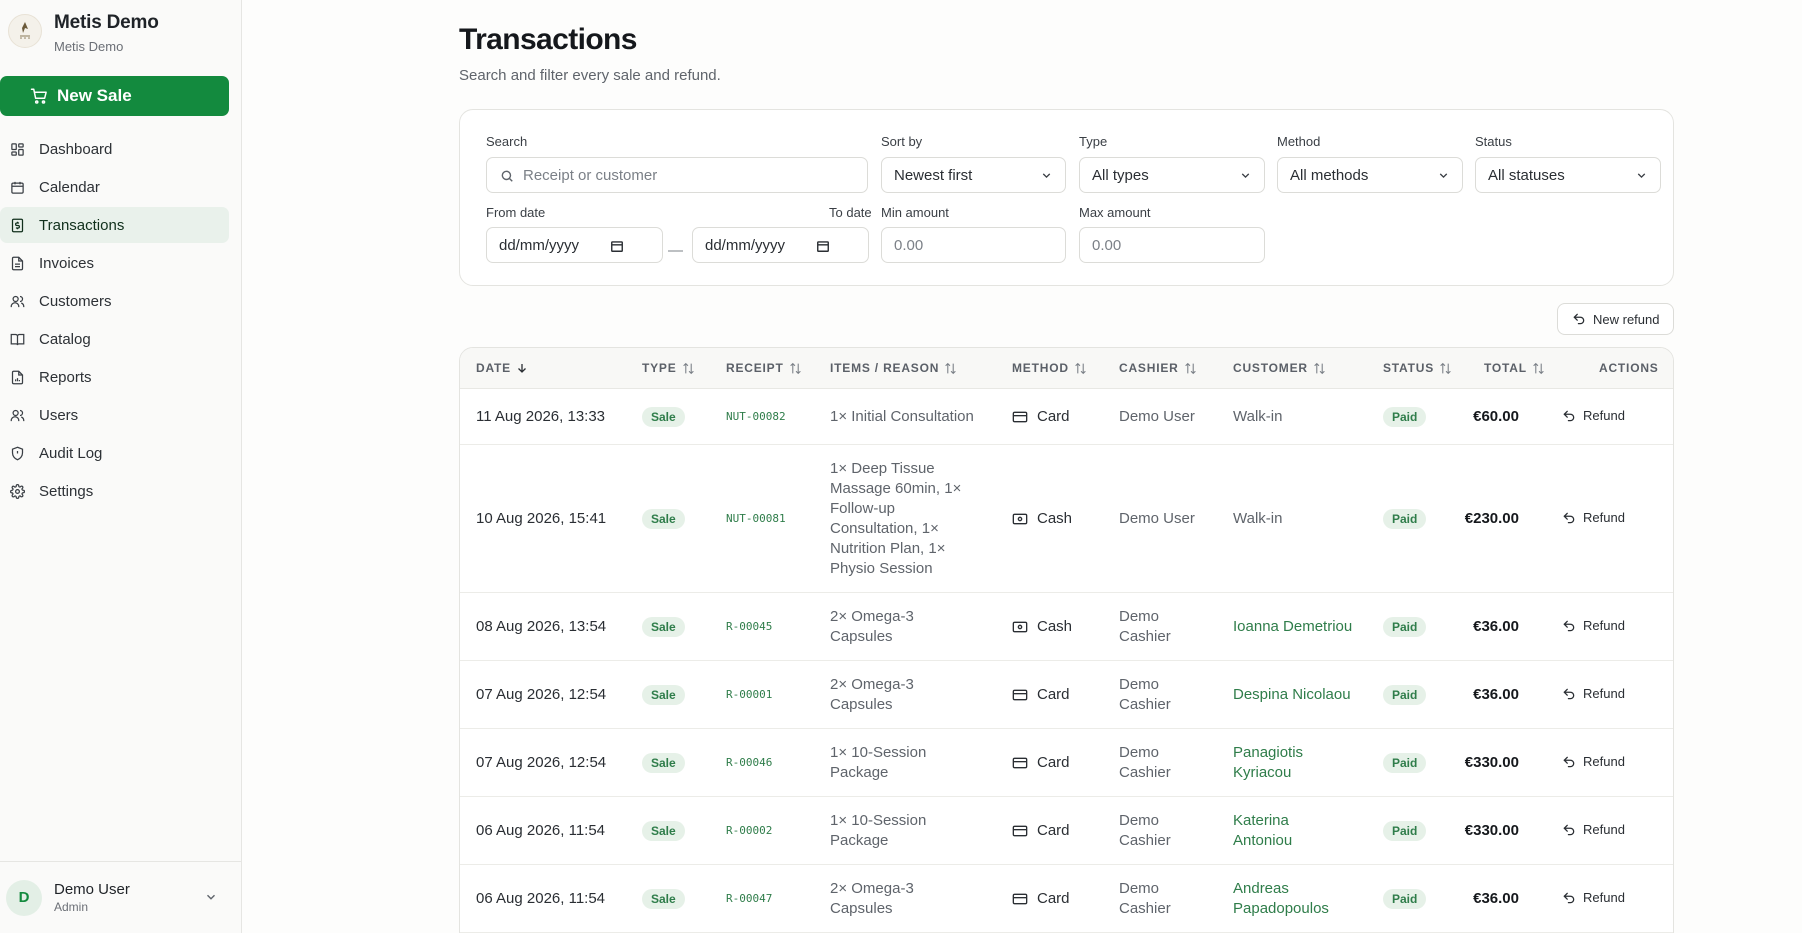  What do you see at coordinates (1053, 694) in the screenshot?
I see `payment-method-label: Card` at bounding box center [1053, 694].